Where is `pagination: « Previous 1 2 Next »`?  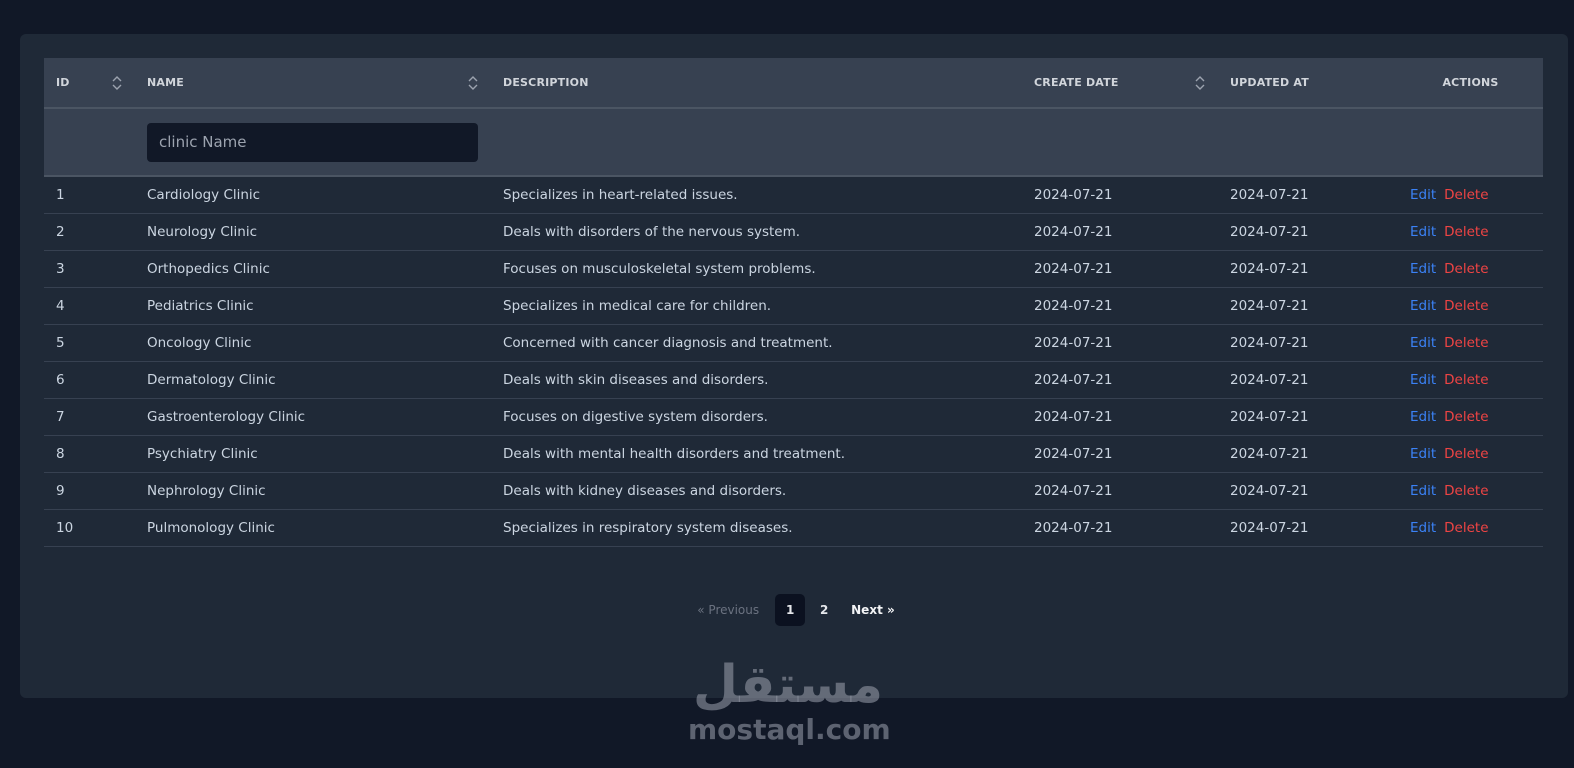 pagination: « Previous 1 2 Next » is located at coordinates (794, 610).